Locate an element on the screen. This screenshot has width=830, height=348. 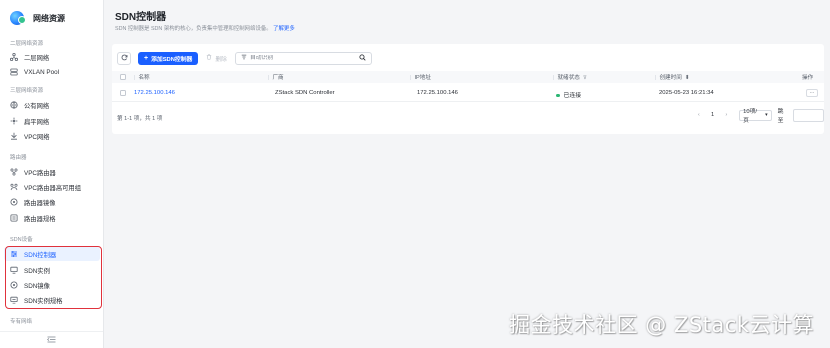
search-input is located at coordinates (304, 58).